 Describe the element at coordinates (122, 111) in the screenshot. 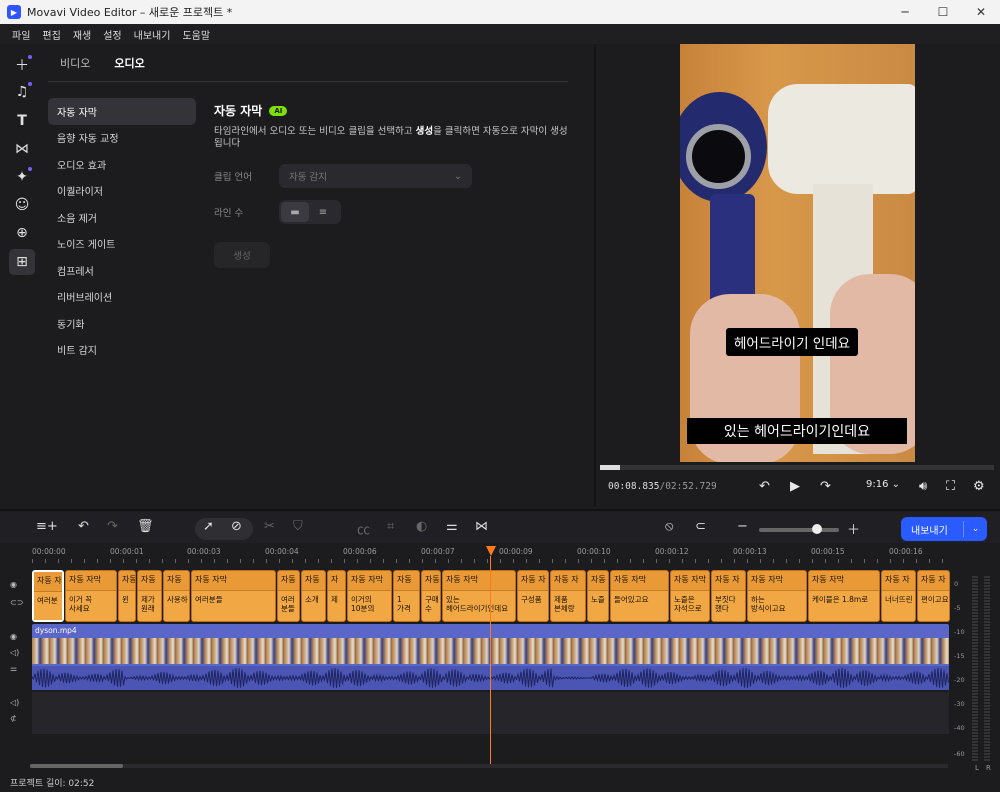

I see `category-auto-subtitles: 자동 자막` at that location.